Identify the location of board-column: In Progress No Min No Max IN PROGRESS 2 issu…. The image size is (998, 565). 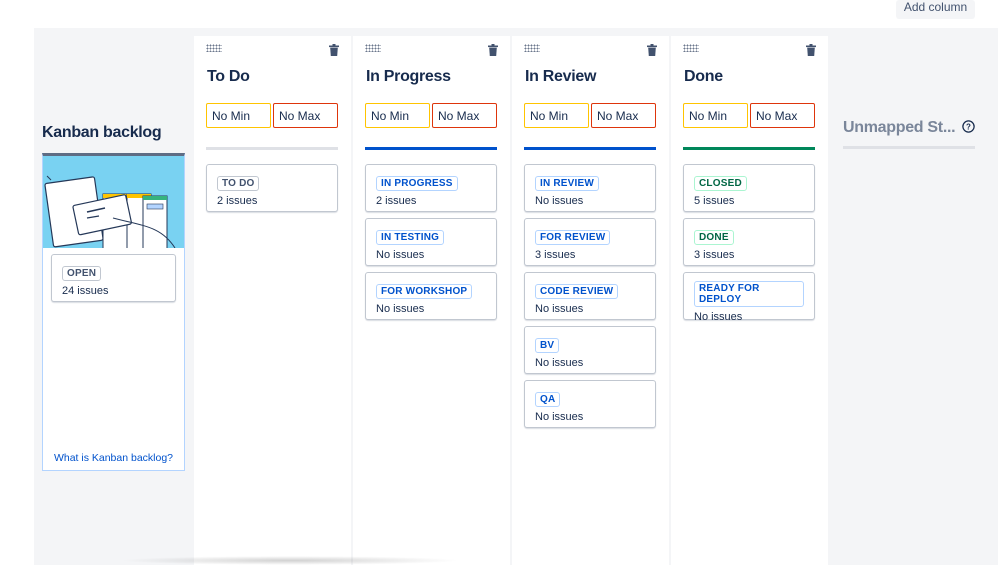
(431, 300).